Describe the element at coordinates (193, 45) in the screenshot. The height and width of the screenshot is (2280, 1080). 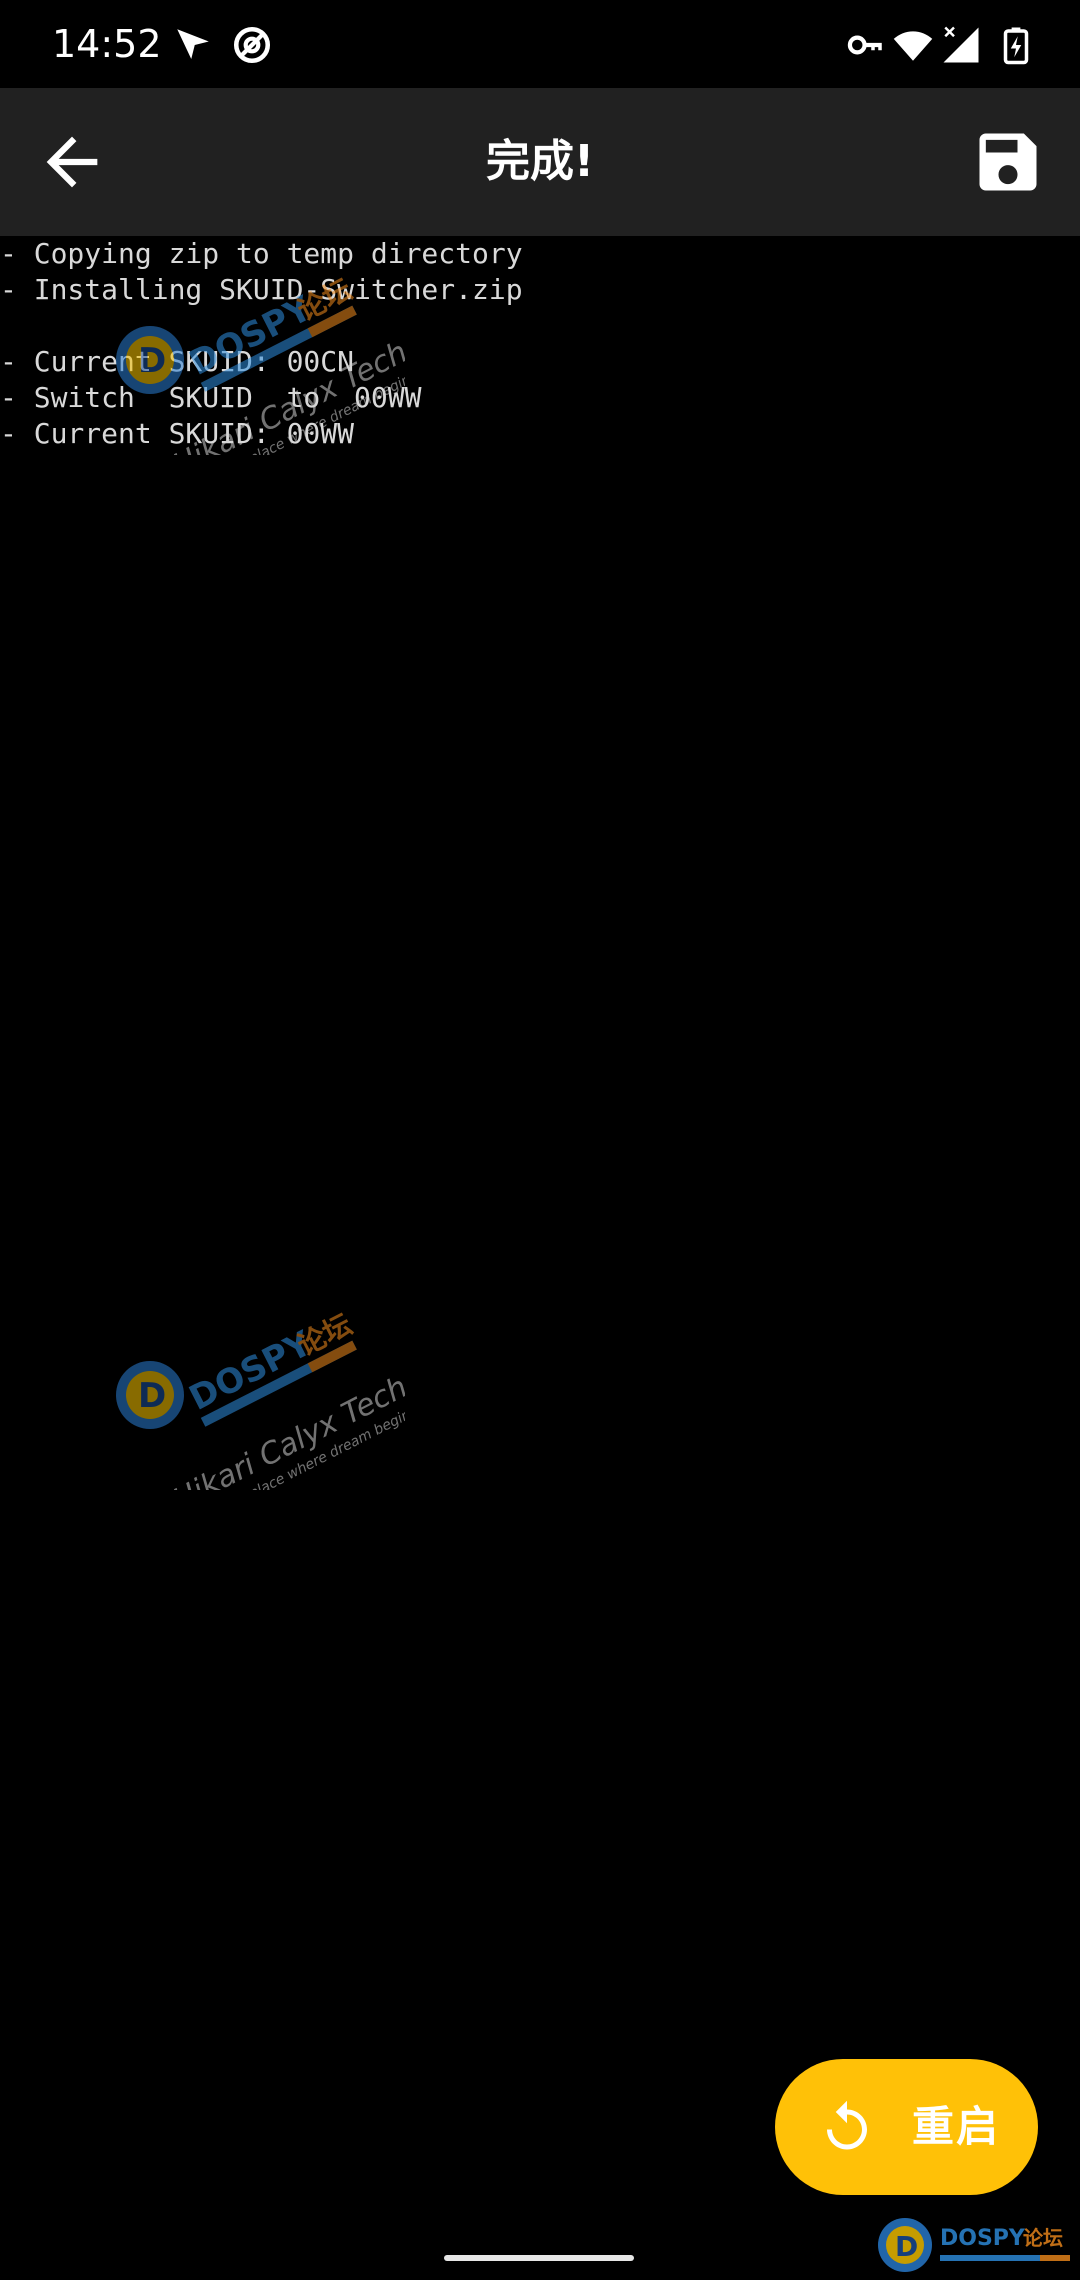
I see `location-arrow-icon` at that location.